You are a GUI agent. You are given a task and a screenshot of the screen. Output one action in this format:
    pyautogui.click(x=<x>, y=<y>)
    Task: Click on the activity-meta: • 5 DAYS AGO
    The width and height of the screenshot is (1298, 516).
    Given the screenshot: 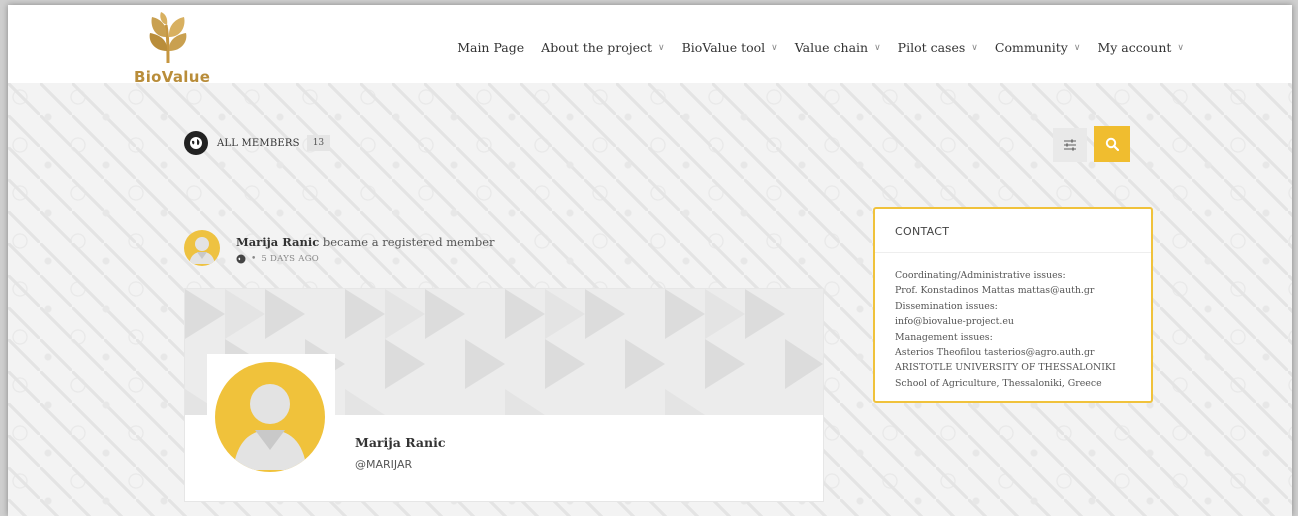 What is the action you would take?
    pyautogui.click(x=277, y=259)
    